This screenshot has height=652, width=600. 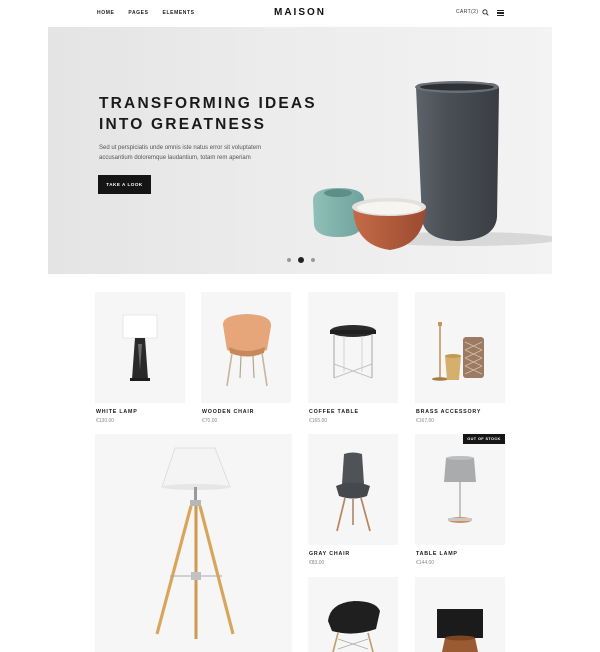 I want to click on product-name: WHITE LAMP, so click(x=117, y=412).